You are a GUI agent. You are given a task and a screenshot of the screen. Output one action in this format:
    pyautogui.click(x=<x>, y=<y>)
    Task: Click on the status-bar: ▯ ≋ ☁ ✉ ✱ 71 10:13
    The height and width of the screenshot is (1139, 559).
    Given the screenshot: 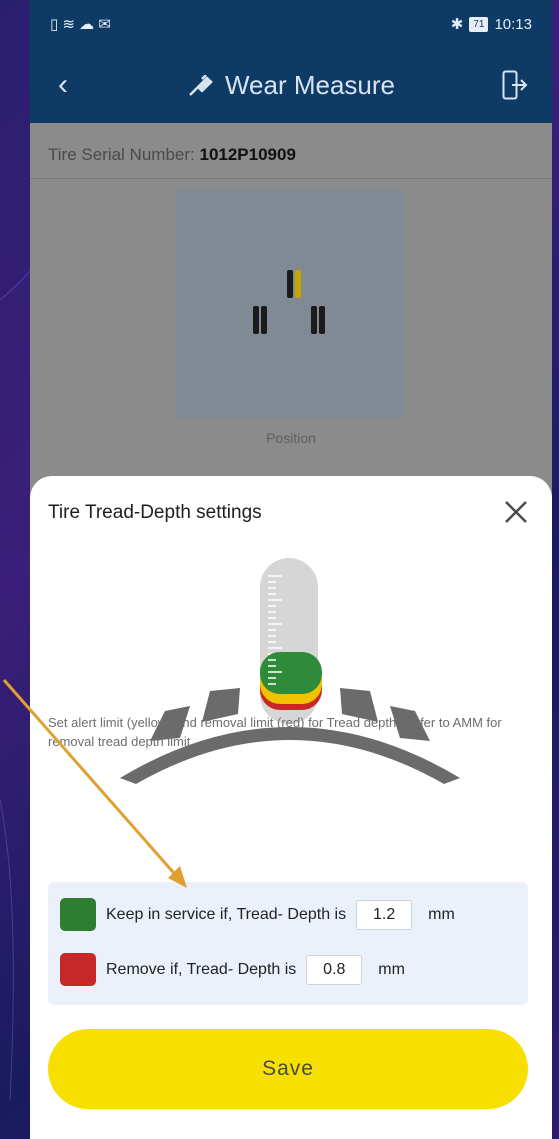 What is the action you would take?
    pyautogui.click(x=291, y=24)
    